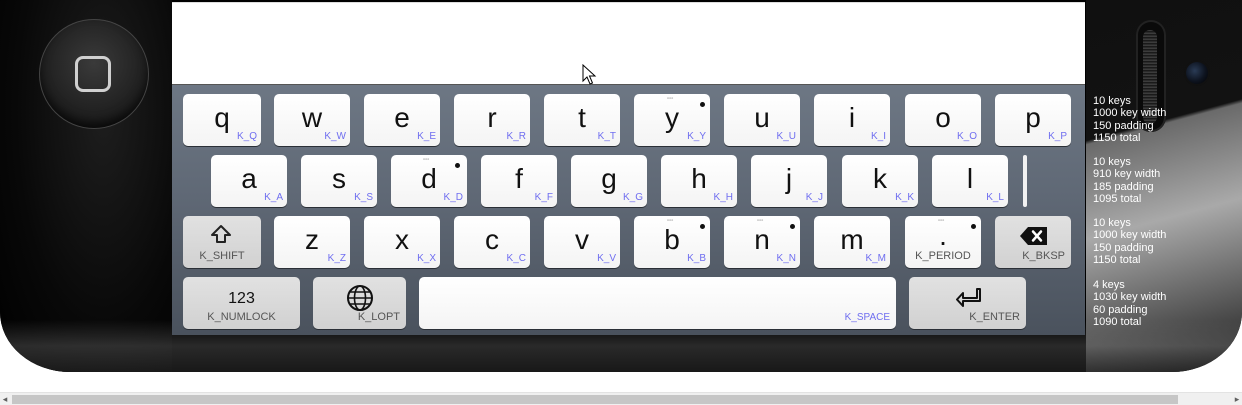 This screenshot has width=1242, height=405. I want to click on key-label: y, so click(672, 117).